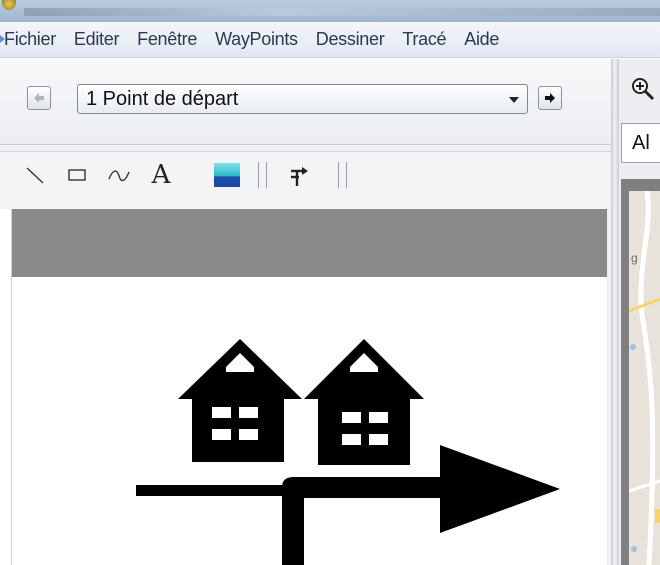 Image resolution: width=660 pixels, height=565 pixels. Describe the element at coordinates (342, 12) in the screenshot. I see `title-bar-fill` at that location.